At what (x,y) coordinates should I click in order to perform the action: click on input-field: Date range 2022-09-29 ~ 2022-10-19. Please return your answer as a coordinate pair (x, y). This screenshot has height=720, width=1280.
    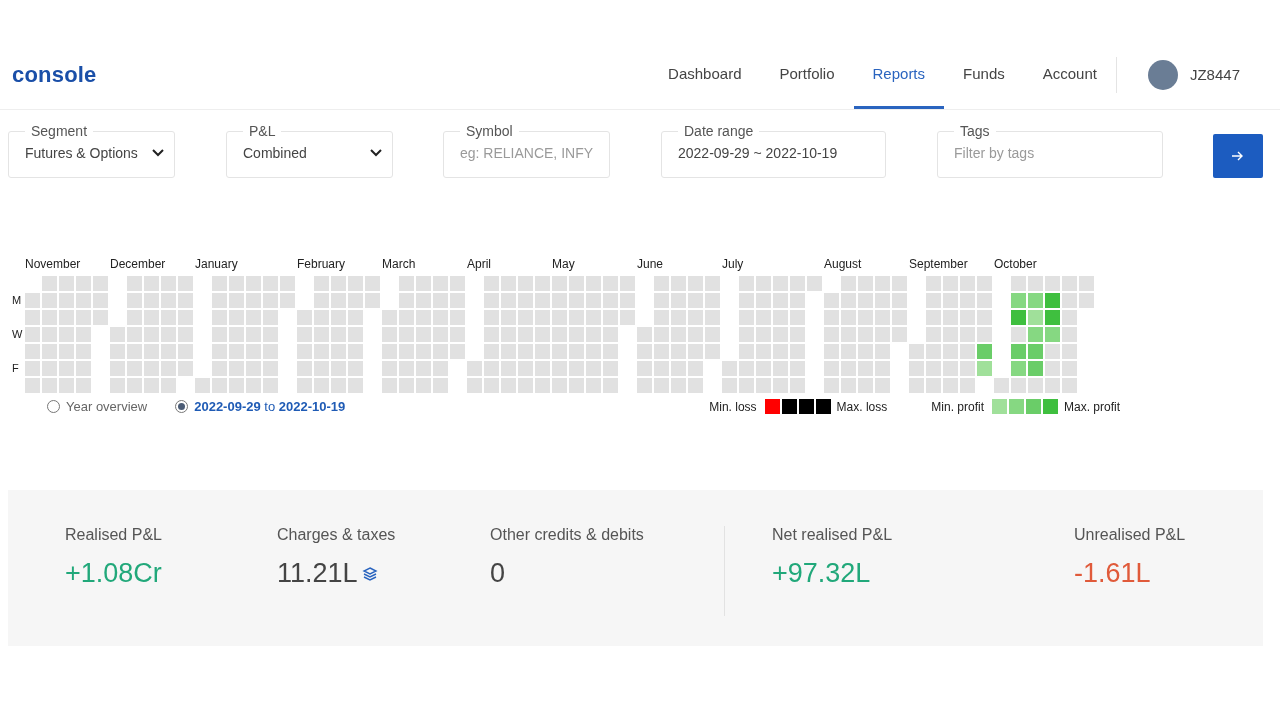
    Looking at the image, I should click on (773, 150).